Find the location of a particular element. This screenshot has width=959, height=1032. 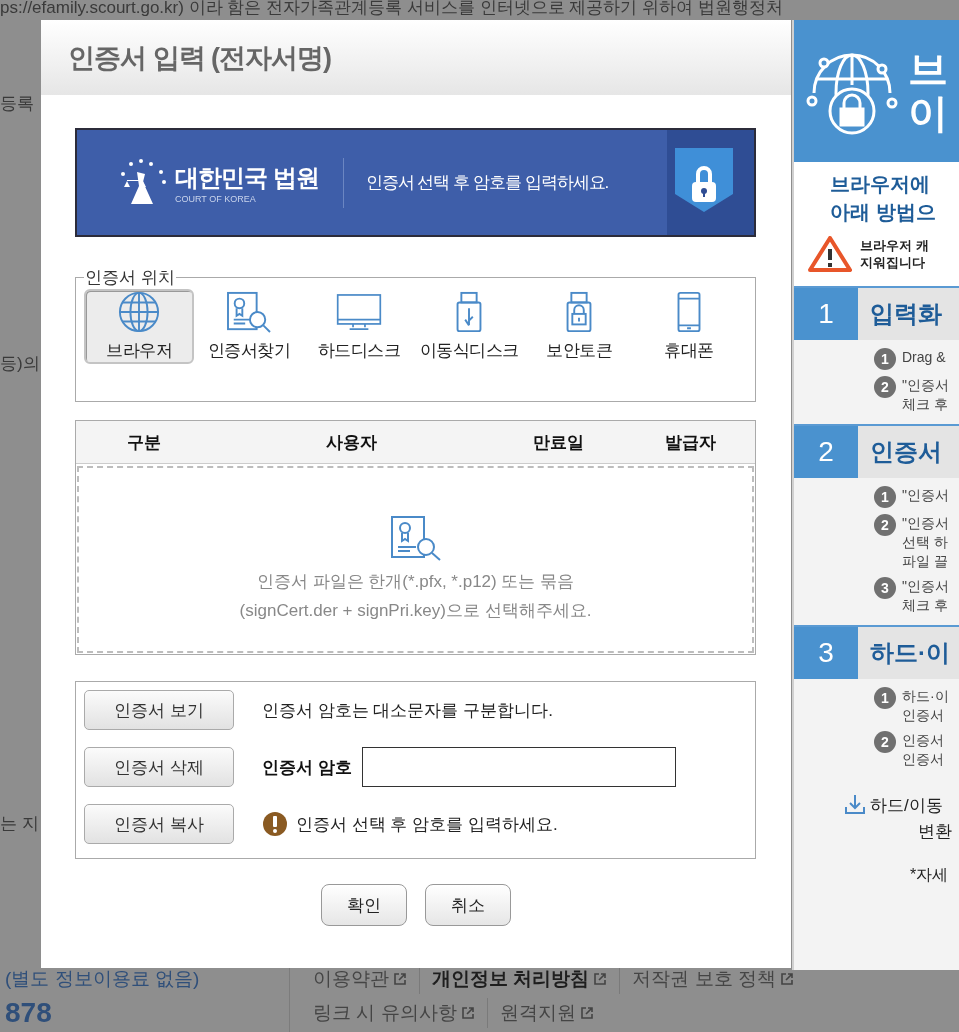

location-button: 이동식디스크 is located at coordinates (469, 326).